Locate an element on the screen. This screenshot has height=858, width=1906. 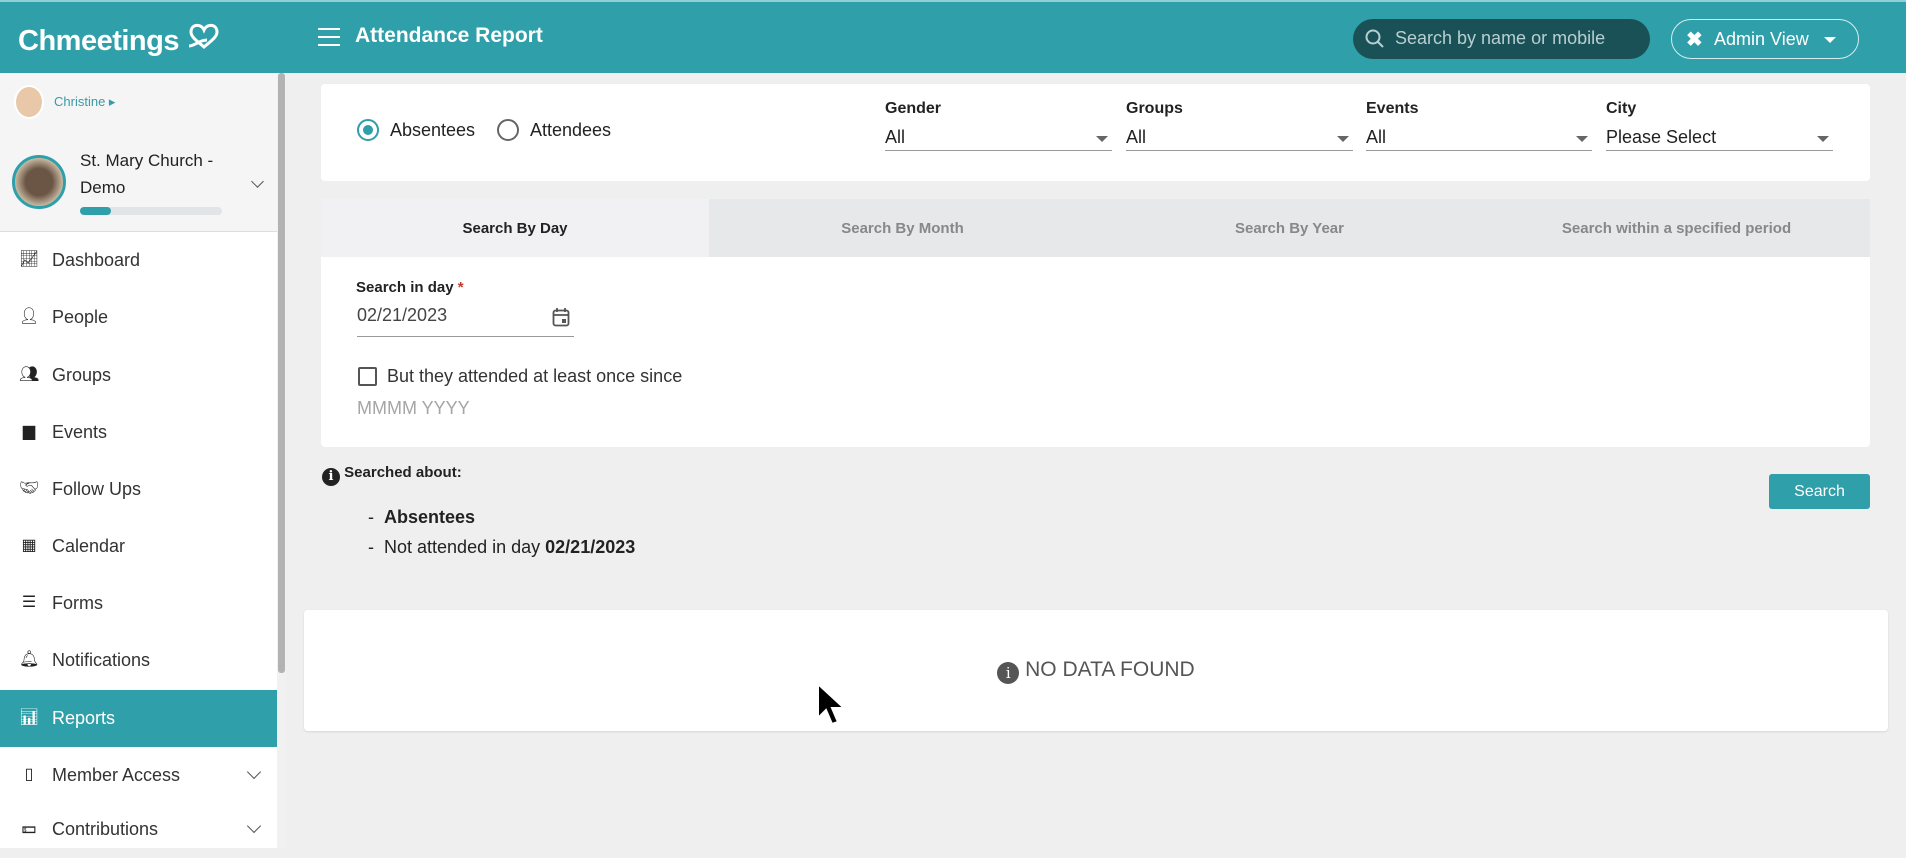
events-label: Events is located at coordinates (1392, 108).